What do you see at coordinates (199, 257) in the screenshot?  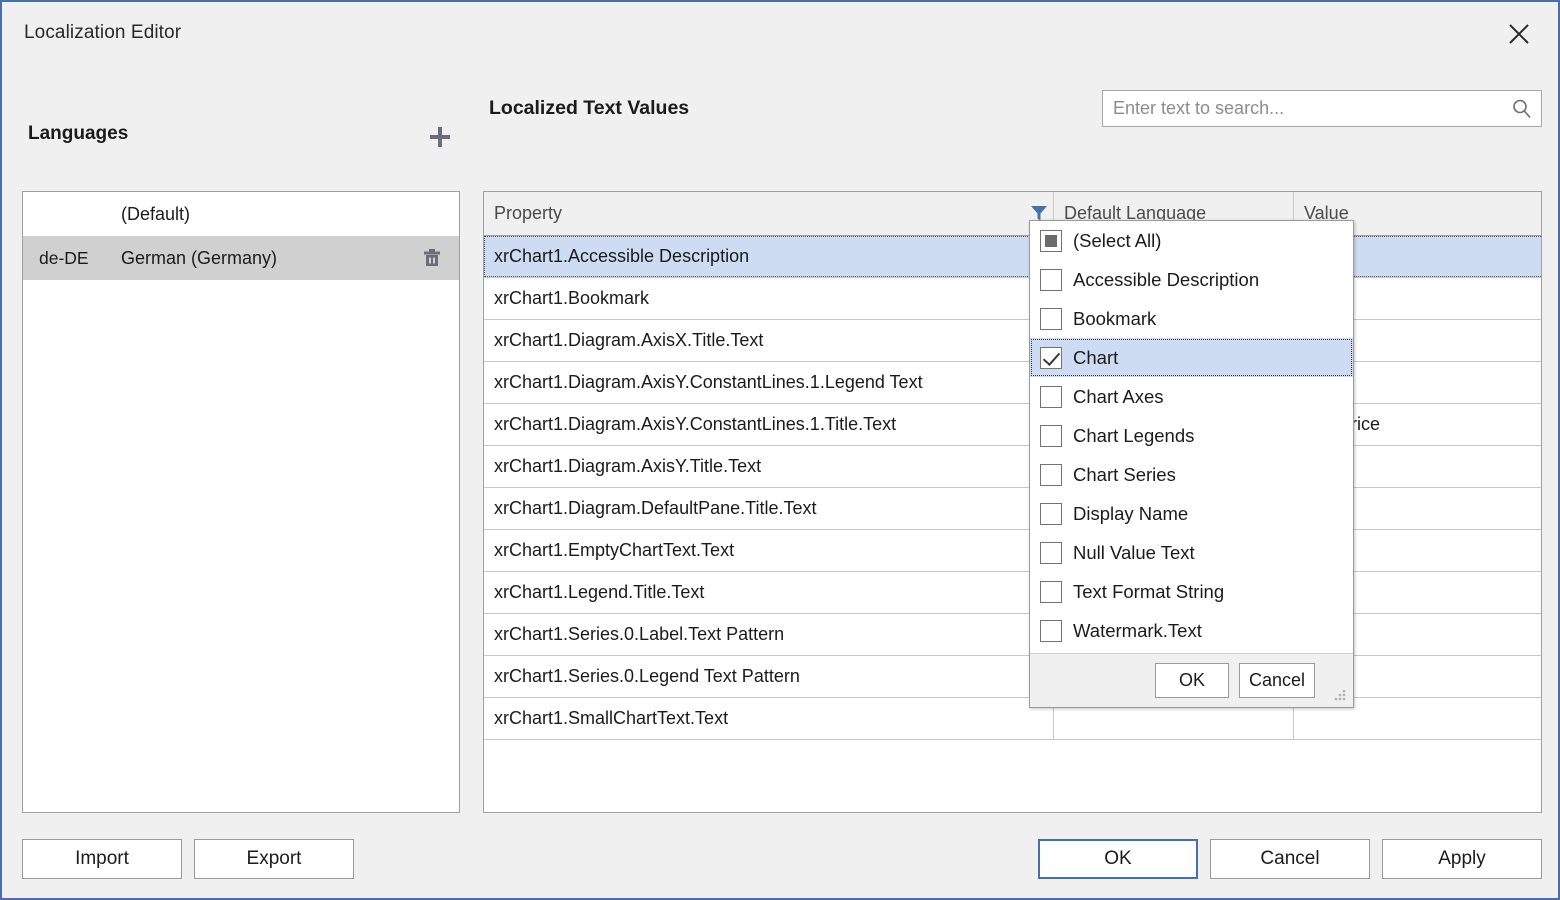 I see `language-name: German (Germany)` at bounding box center [199, 257].